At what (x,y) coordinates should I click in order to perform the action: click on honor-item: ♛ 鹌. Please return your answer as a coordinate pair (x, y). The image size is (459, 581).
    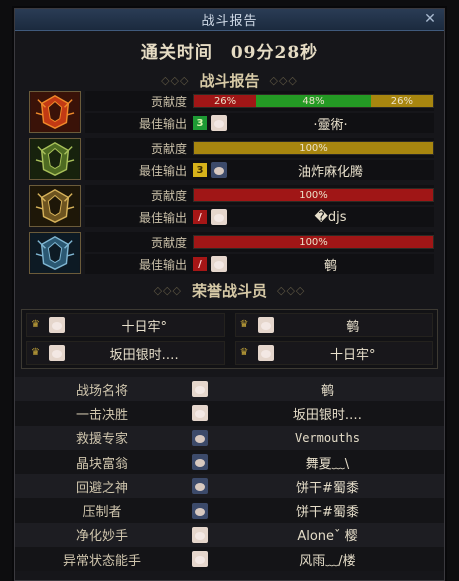
    Looking at the image, I should click on (333, 325).